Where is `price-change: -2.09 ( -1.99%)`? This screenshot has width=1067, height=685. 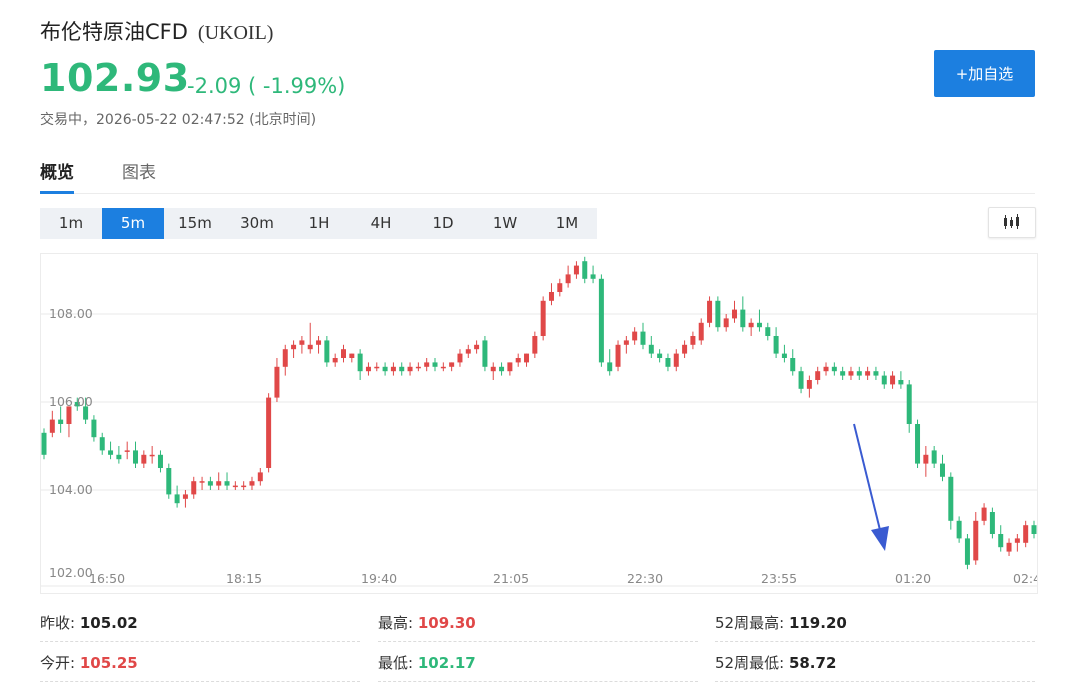 price-change: -2.09 ( -1.99%) is located at coordinates (266, 86).